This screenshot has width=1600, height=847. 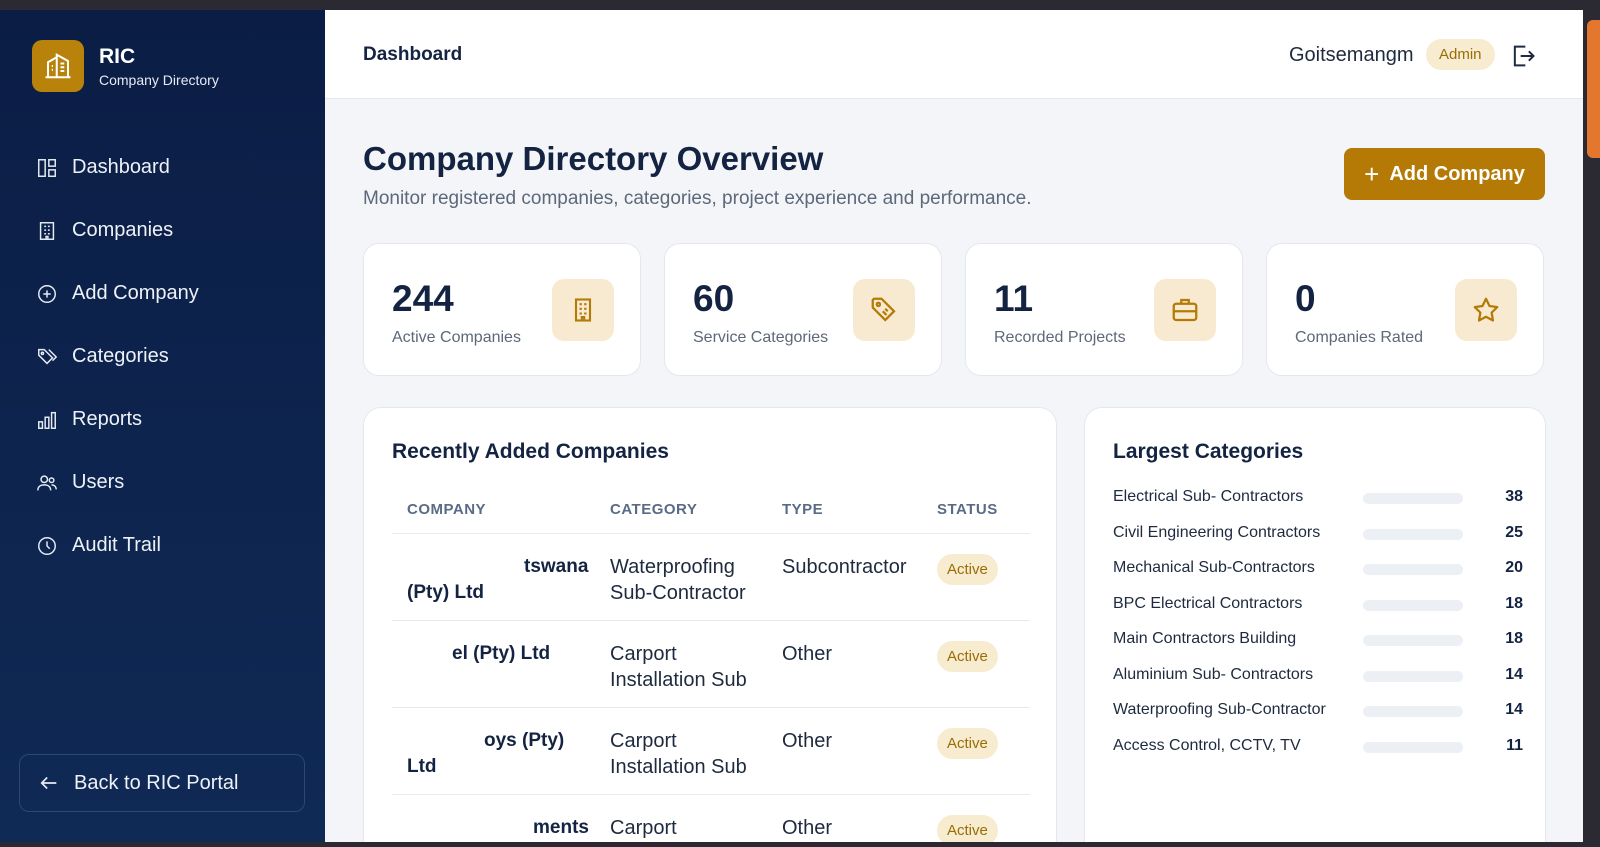 I want to click on table-row: ments Carport Other Active, so click(x=711, y=818).